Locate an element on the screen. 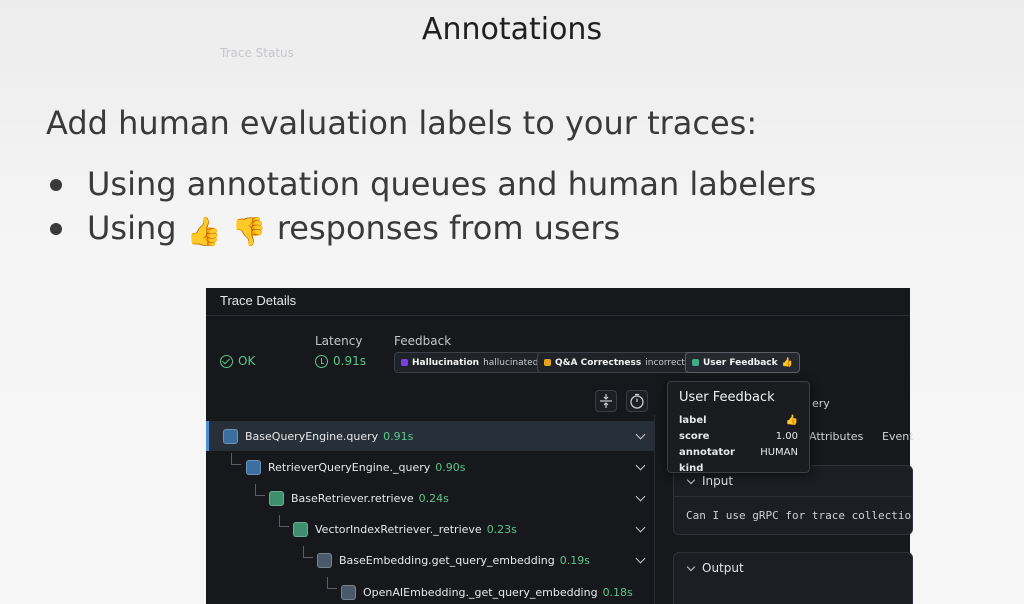 The height and width of the screenshot is (604, 1024). expand-vertical-icon is located at coordinates (606, 401).